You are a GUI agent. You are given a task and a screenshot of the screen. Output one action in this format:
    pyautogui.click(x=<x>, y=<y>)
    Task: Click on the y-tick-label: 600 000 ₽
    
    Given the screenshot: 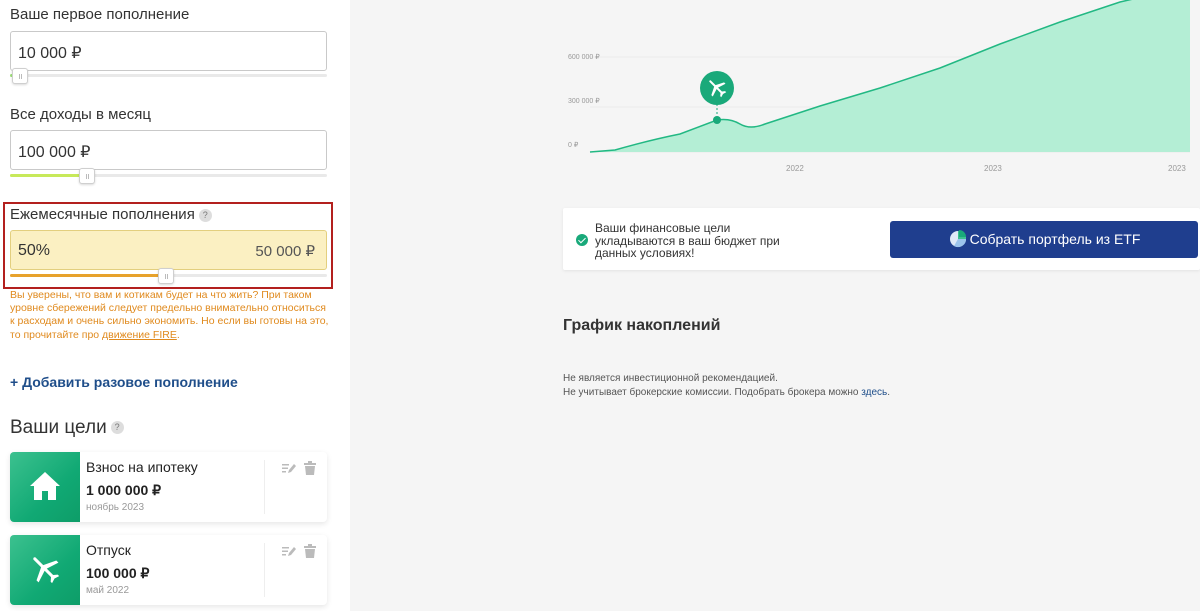 What is the action you would take?
    pyautogui.click(x=584, y=57)
    